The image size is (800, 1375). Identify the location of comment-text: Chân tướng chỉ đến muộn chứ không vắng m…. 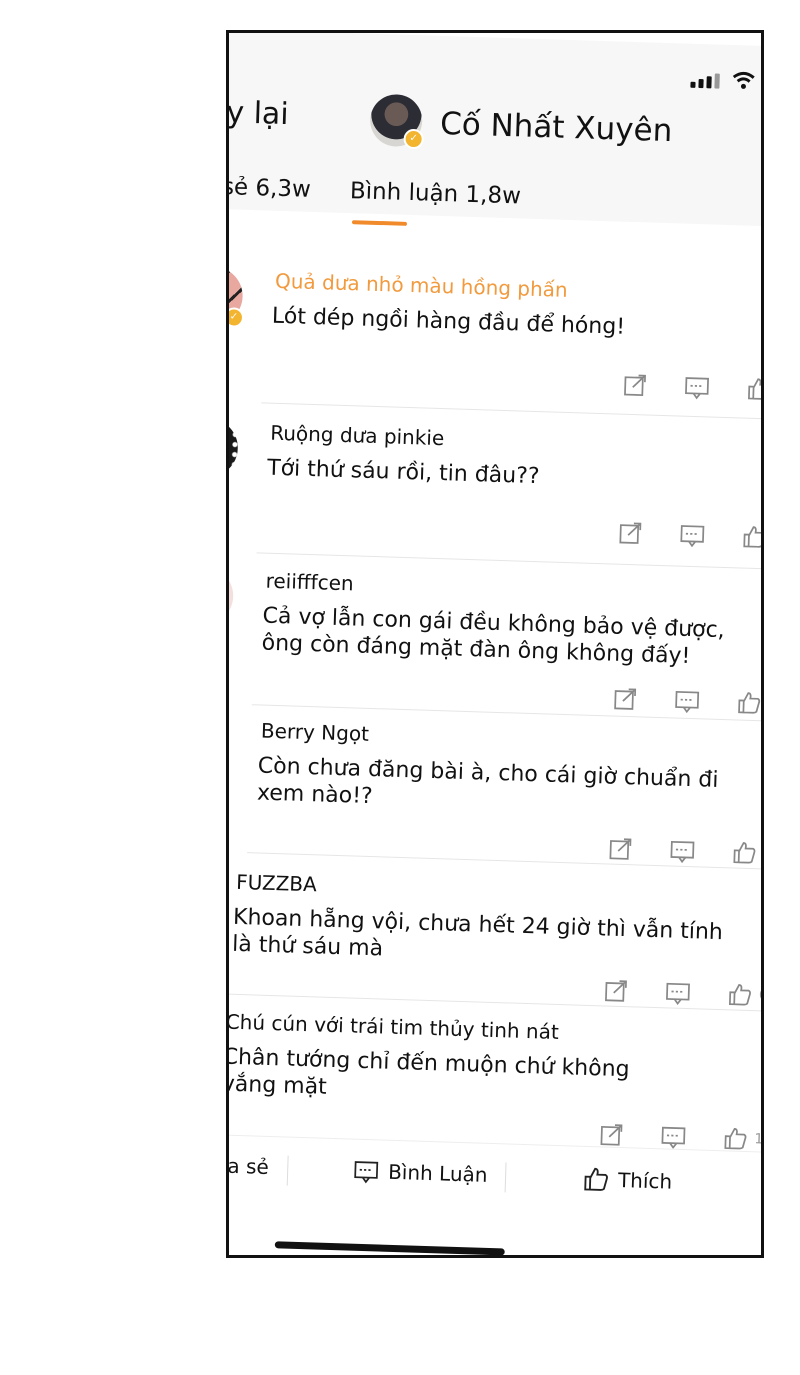
(428, 1072).